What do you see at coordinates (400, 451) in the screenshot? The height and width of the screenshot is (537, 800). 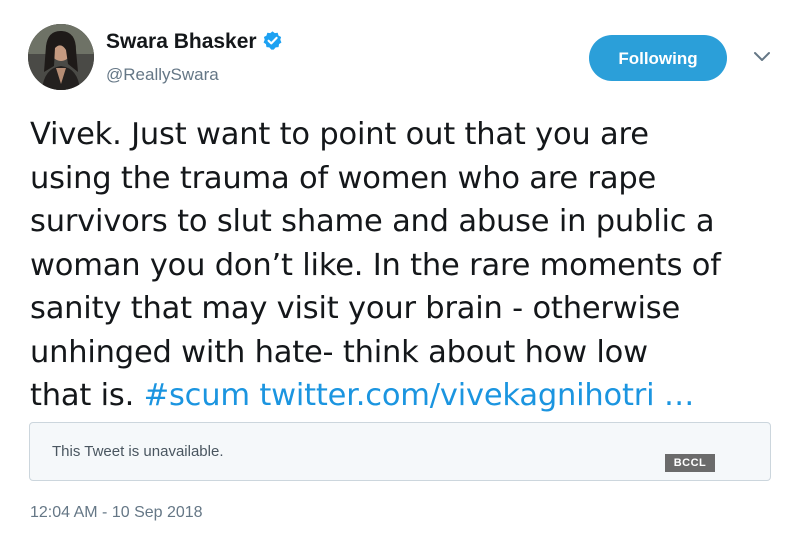 I see `quoted-tweet-card: This Tweet is unavailable.` at bounding box center [400, 451].